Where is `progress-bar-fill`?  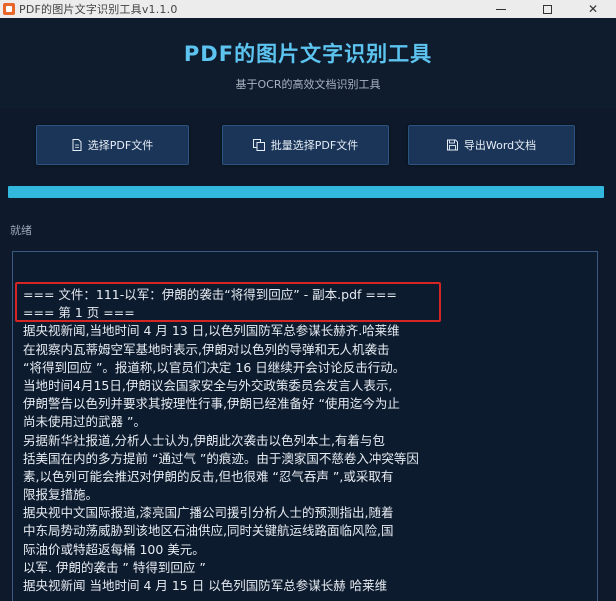 progress-bar-fill is located at coordinates (306, 192).